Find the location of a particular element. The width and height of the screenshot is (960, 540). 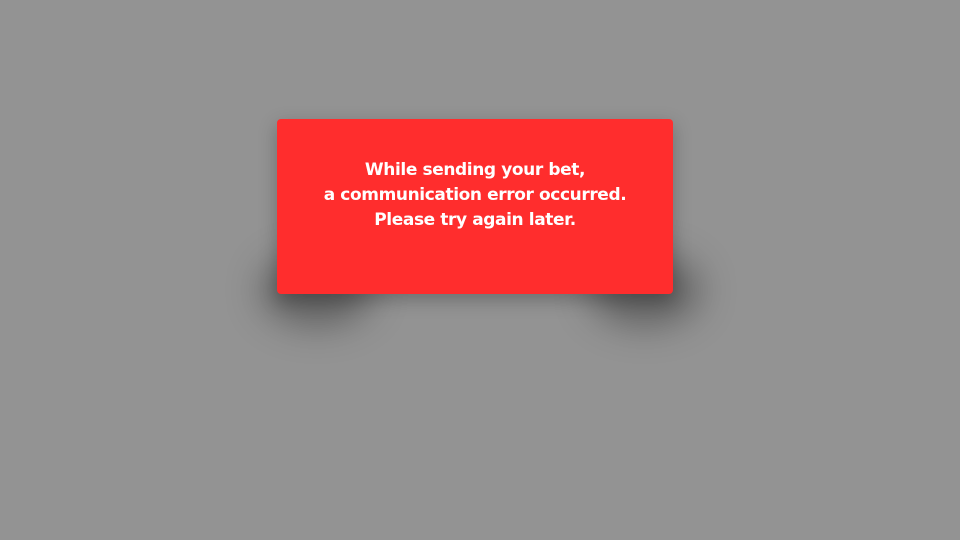

error-message-line-1: While sending your bet, is located at coordinates (475, 170).